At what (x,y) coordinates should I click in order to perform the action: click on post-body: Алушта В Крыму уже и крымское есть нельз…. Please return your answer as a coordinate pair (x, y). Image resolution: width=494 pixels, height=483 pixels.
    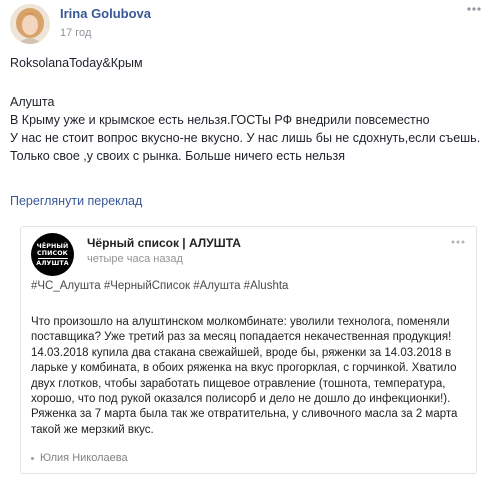
    Looking at the image, I should click on (245, 129).